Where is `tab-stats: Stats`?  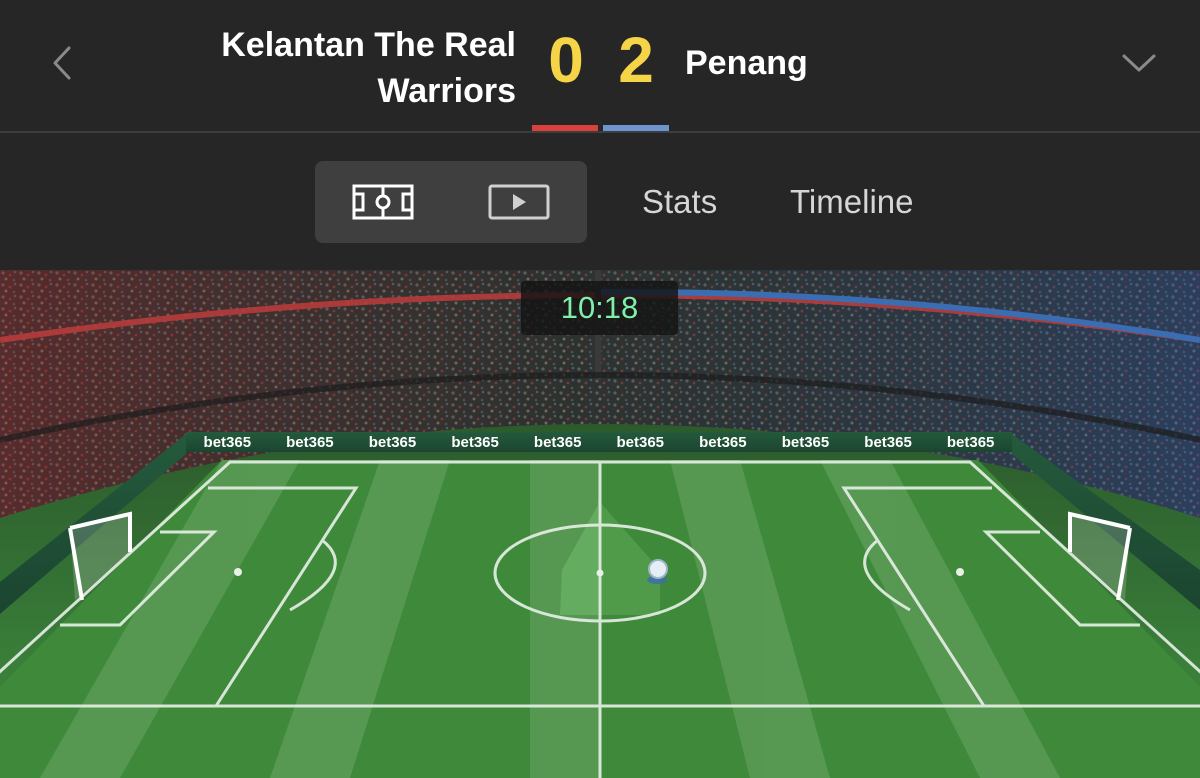 tab-stats: Stats is located at coordinates (679, 202).